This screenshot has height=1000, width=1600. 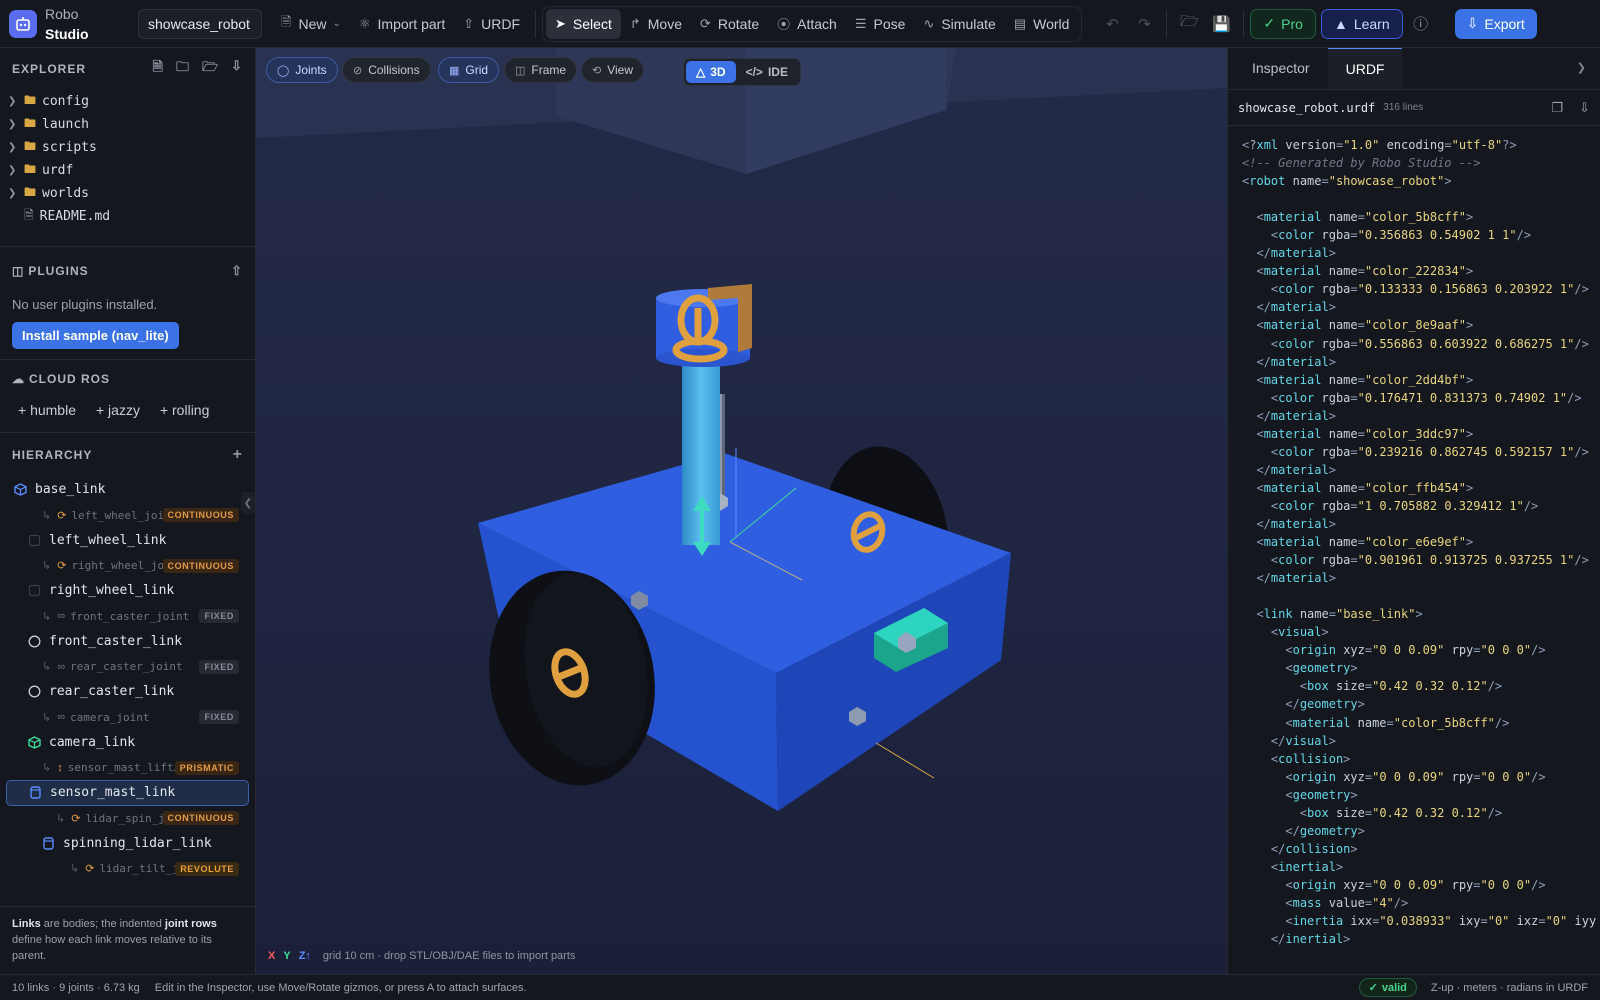 What do you see at coordinates (70, 490) in the screenshot?
I see `link-name: base_link` at bounding box center [70, 490].